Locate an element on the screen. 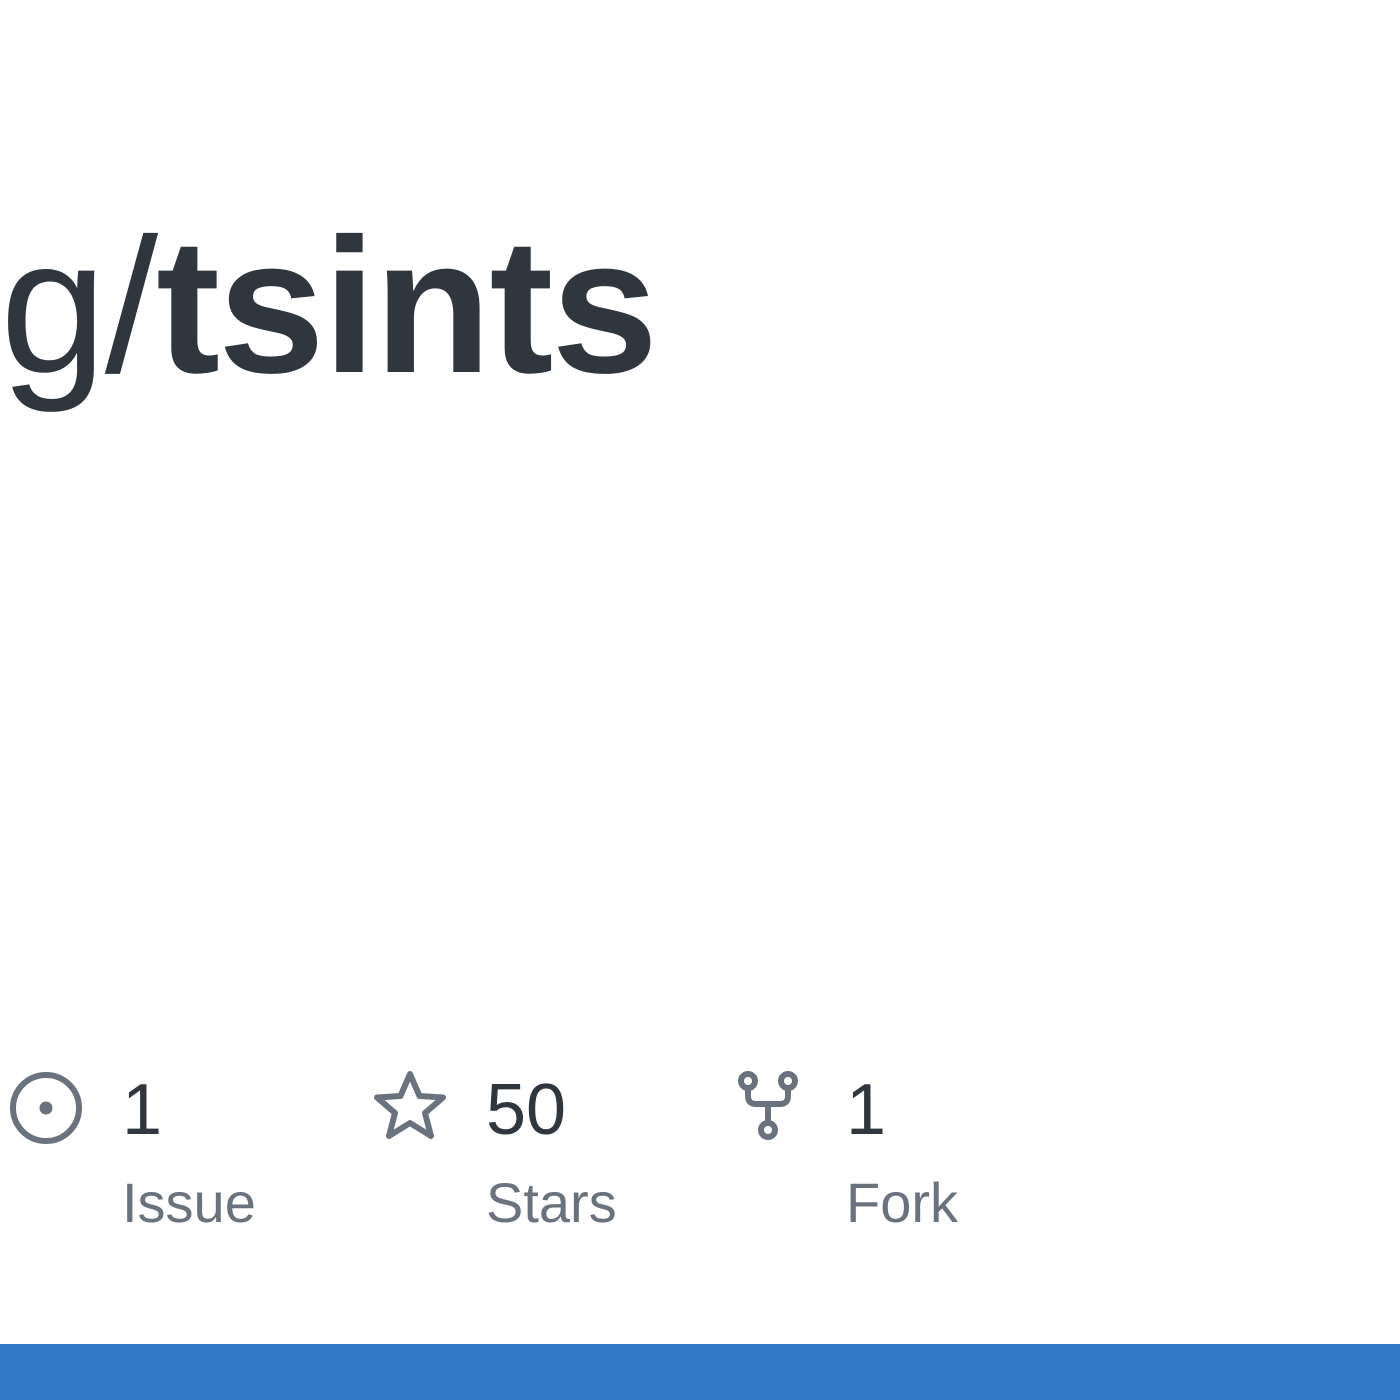 The height and width of the screenshot is (1400, 1400). repo-slash: / is located at coordinates (131, 311).